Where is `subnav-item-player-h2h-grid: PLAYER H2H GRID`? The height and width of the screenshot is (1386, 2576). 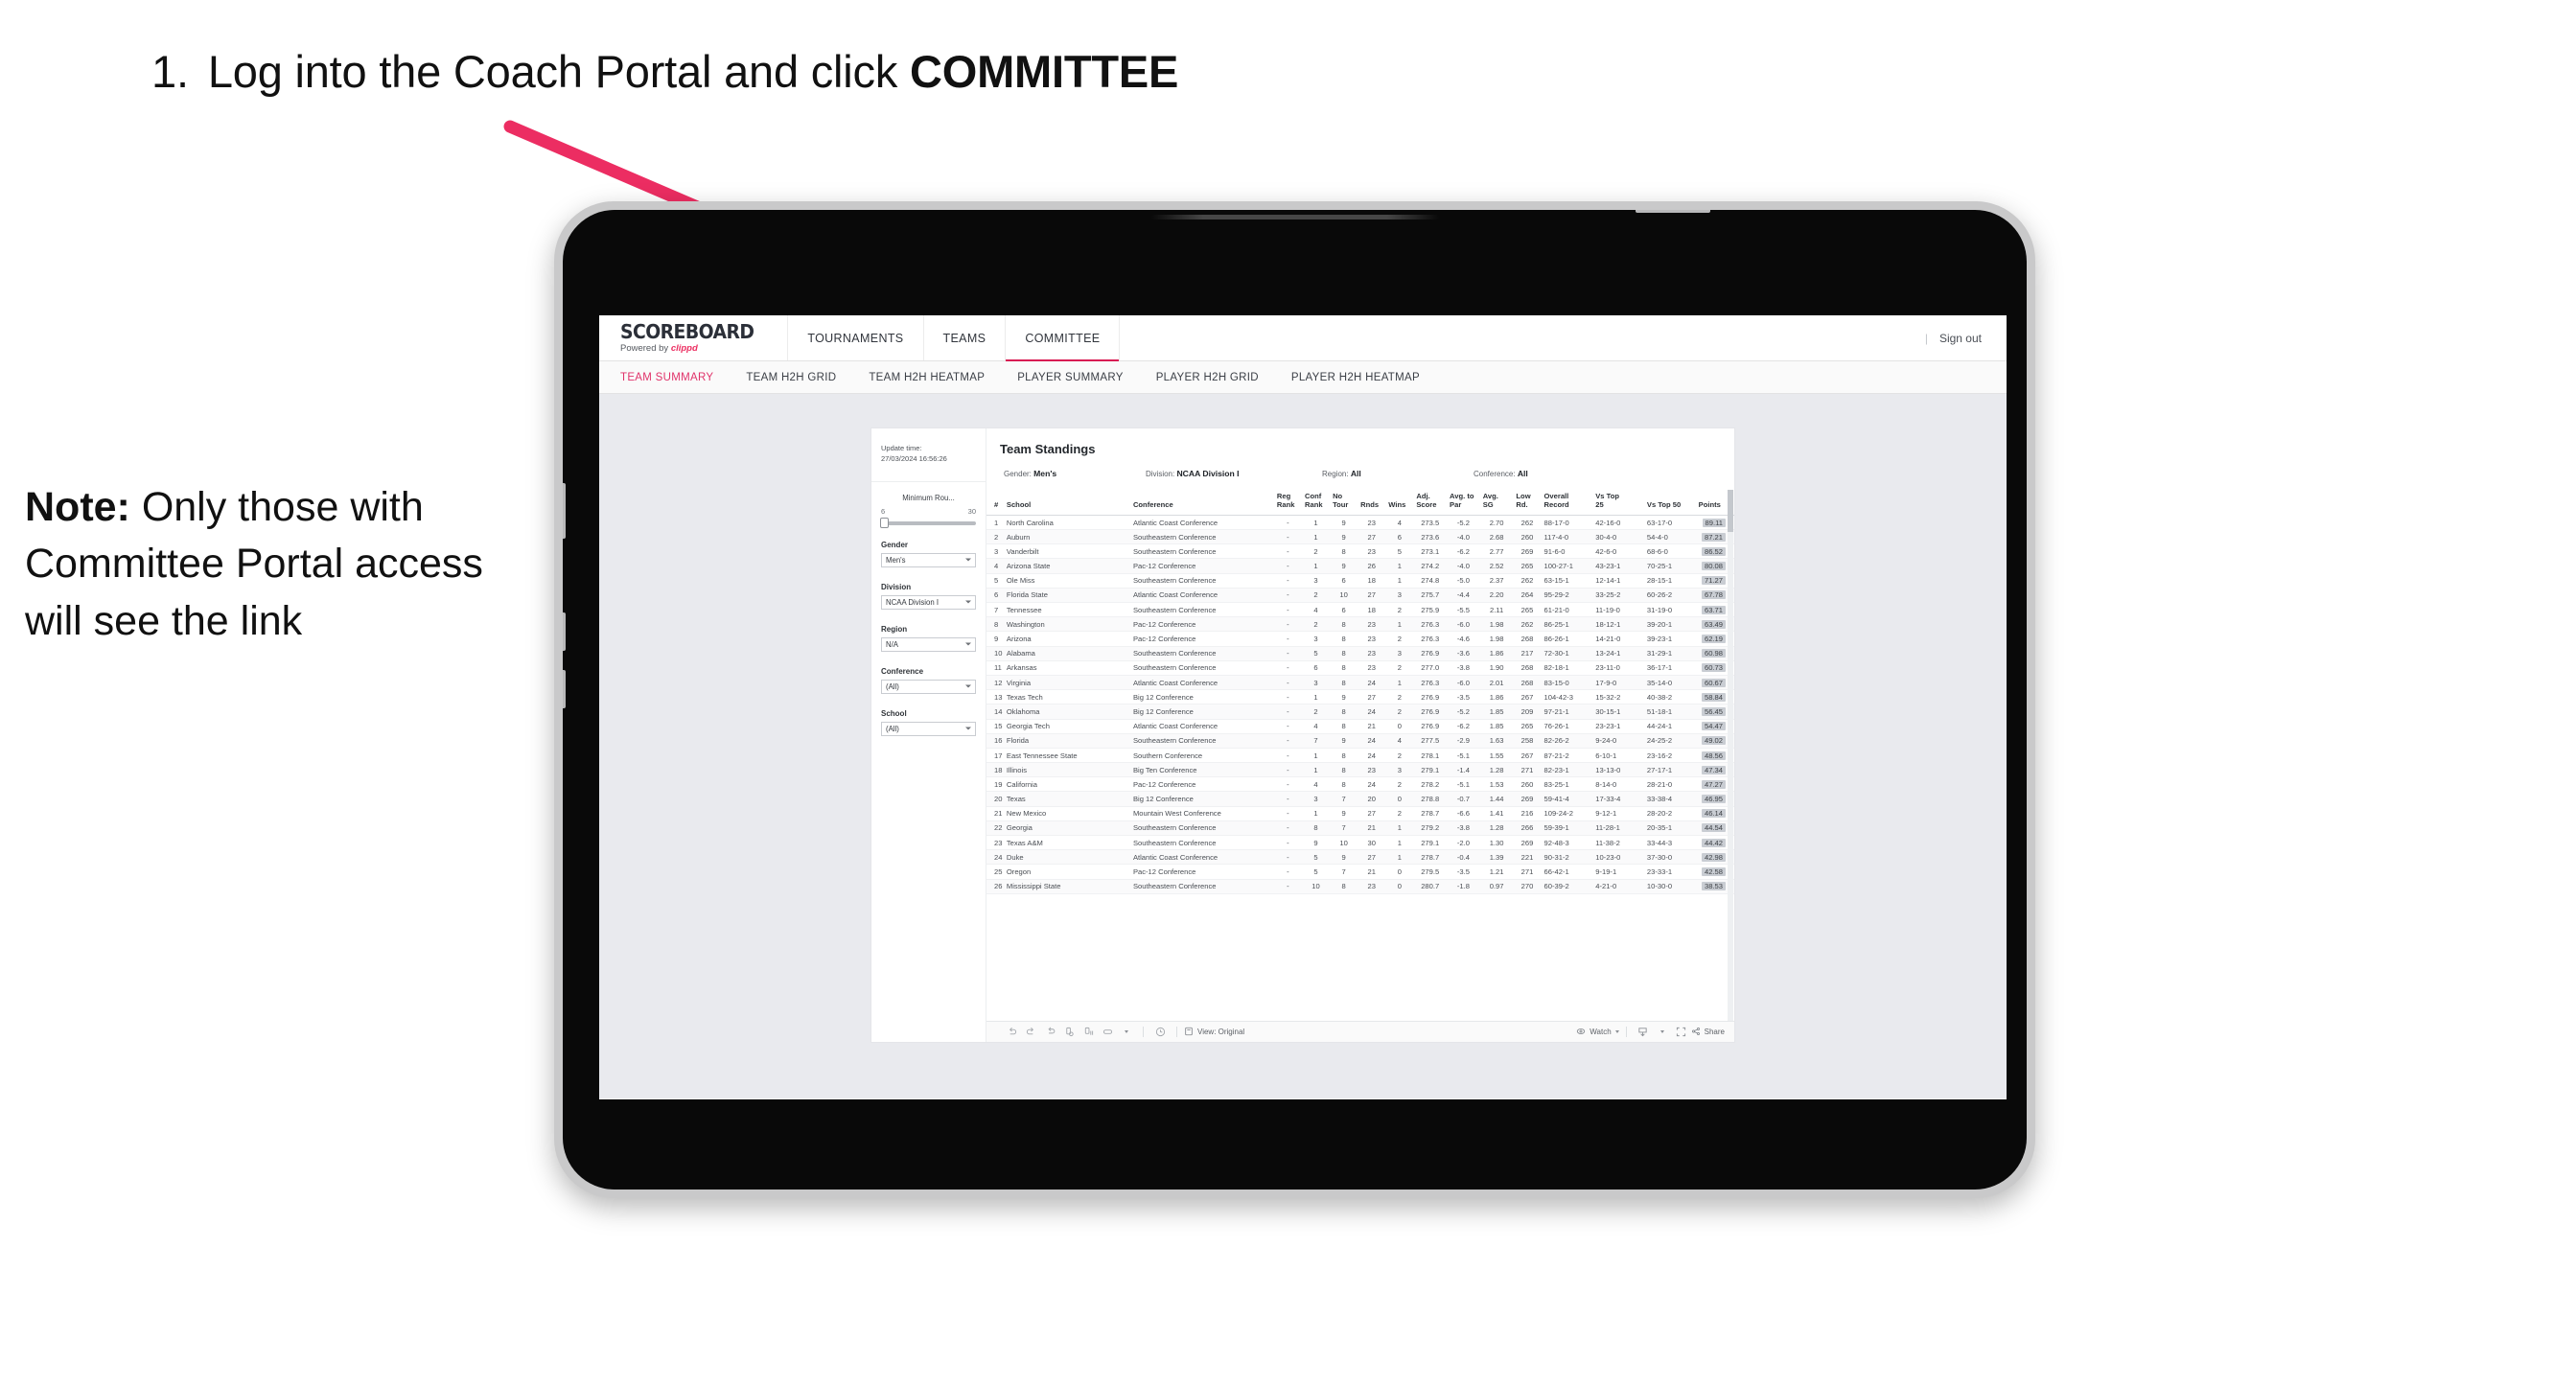
subnav-item-player-h2h-grid: PLAYER H2H GRID is located at coordinates (1207, 378).